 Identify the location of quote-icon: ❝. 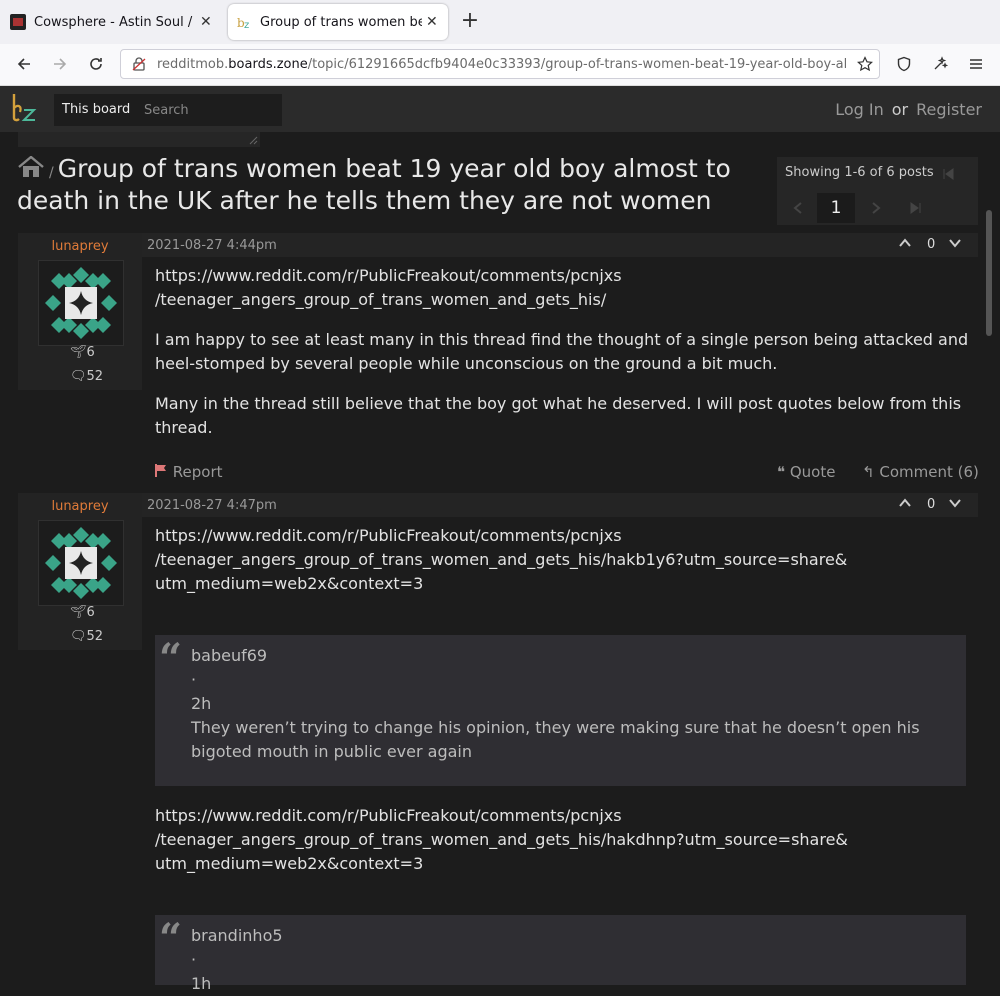
(781, 472).